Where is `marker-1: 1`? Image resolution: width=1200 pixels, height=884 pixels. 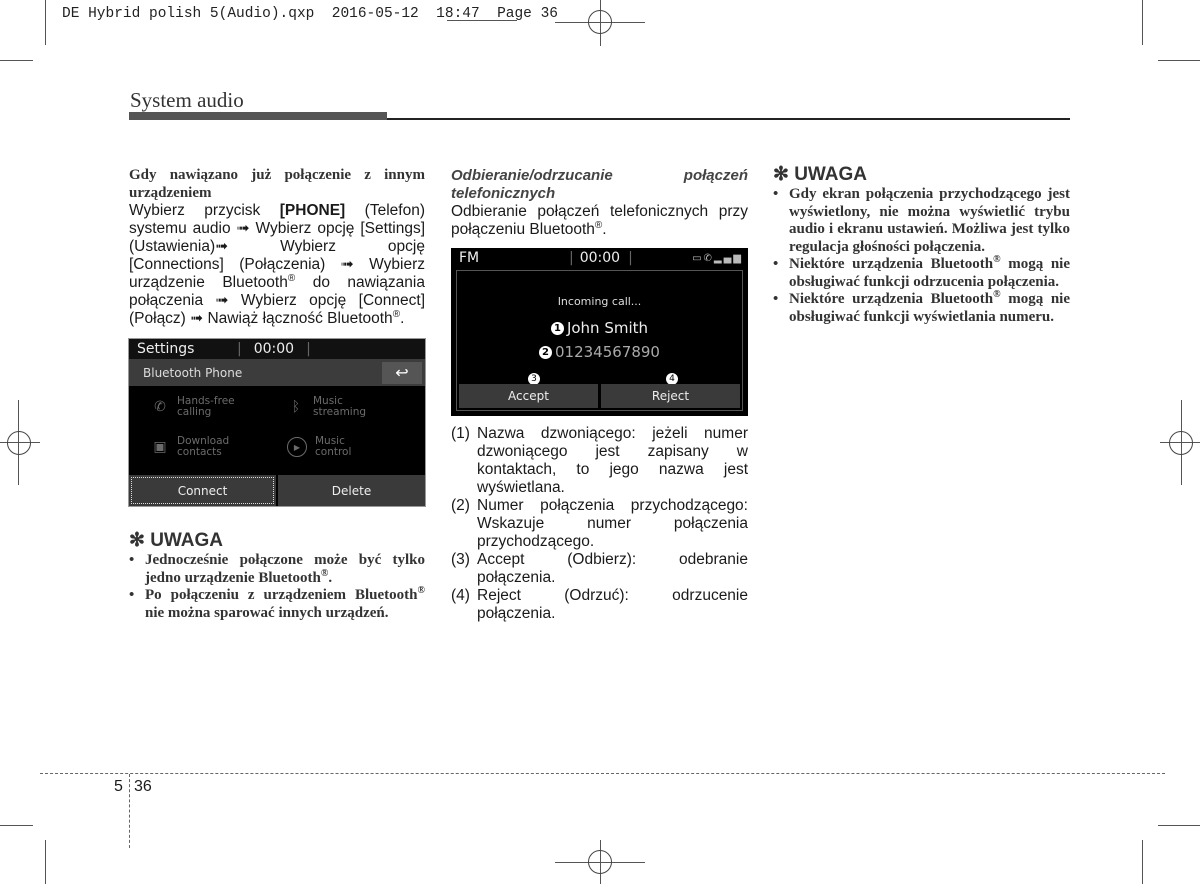
marker-1: 1 is located at coordinates (557, 328).